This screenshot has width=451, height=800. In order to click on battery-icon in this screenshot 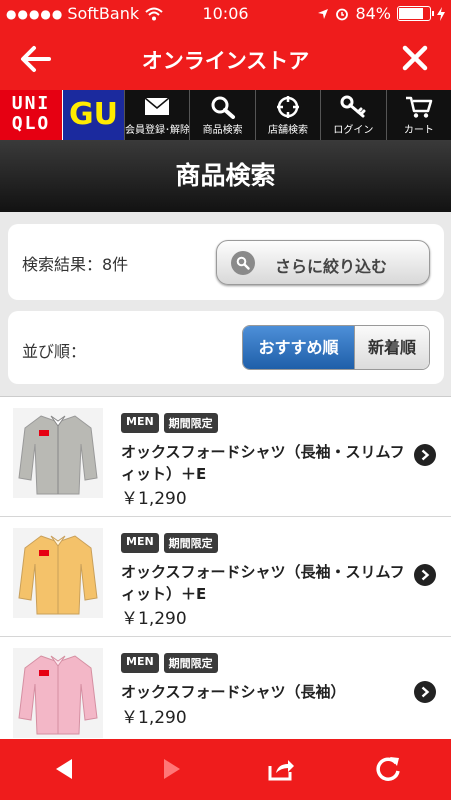, I will do `click(415, 13)`.